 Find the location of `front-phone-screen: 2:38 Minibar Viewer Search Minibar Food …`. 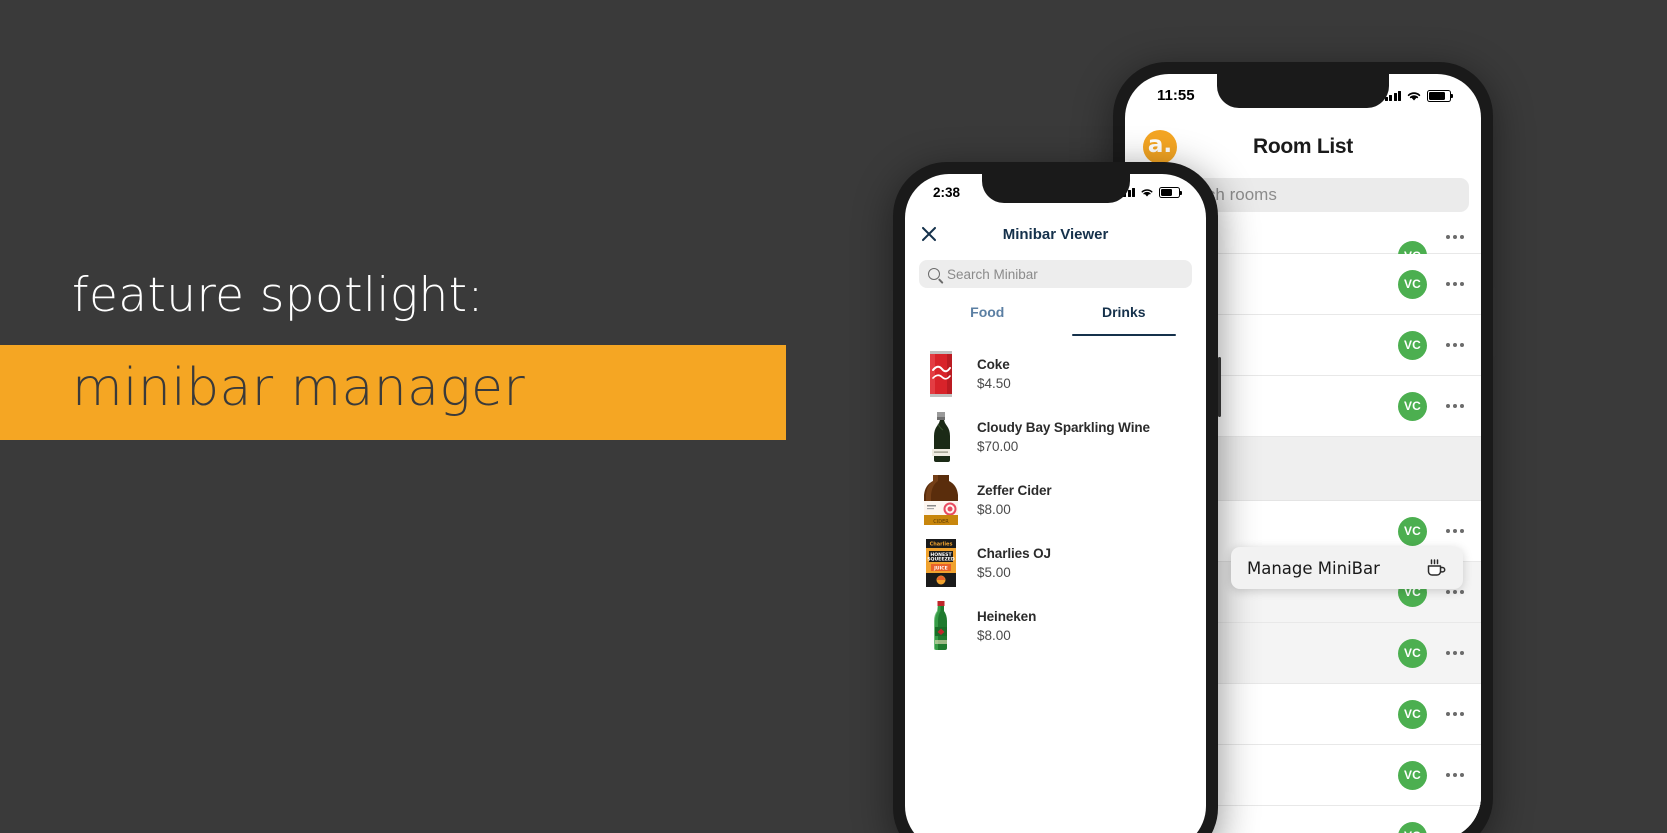

front-phone-screen: 2:38 Minibar Viewer Search Minibar Food … is located at coordinates (1055, 503).